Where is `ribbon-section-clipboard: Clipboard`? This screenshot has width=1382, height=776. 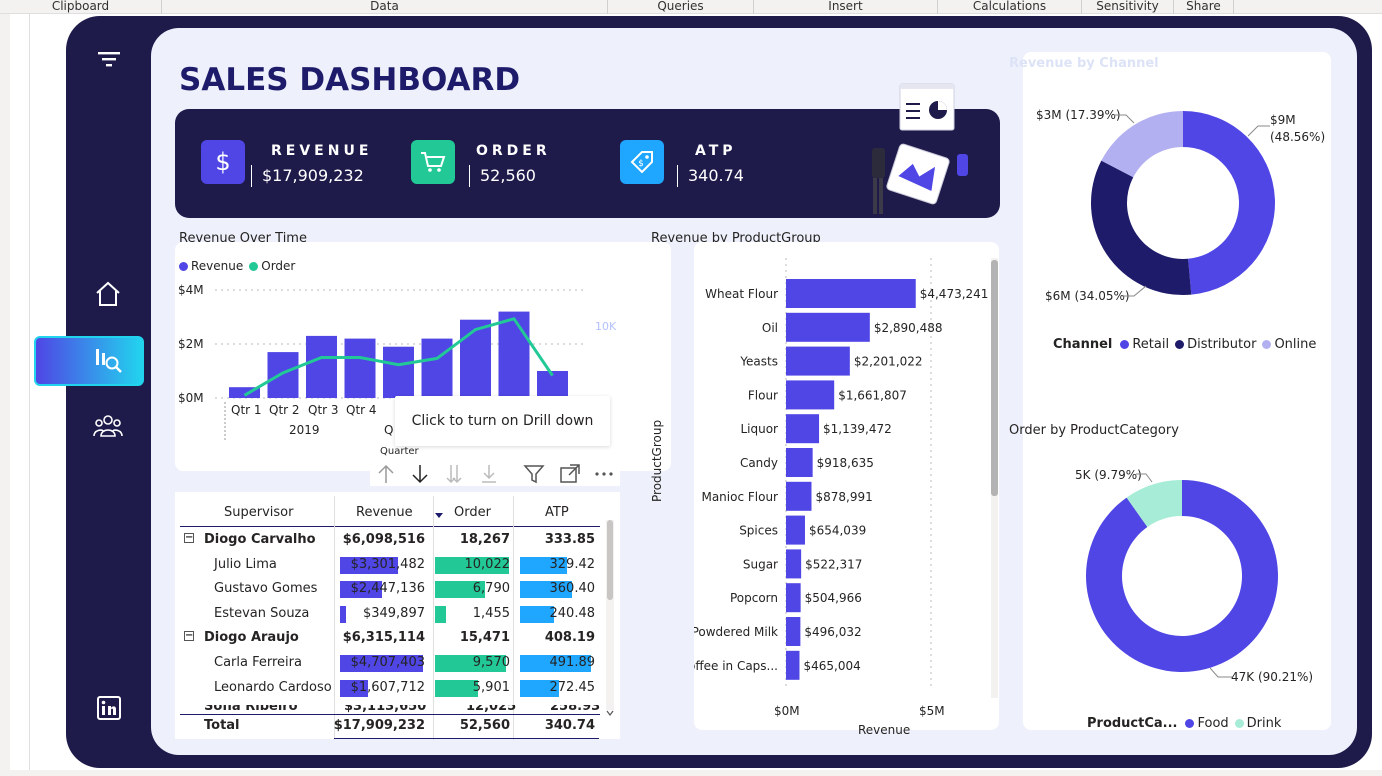
ribbon-section-clipboard: Clipboard is located at coordinates (81, 7).